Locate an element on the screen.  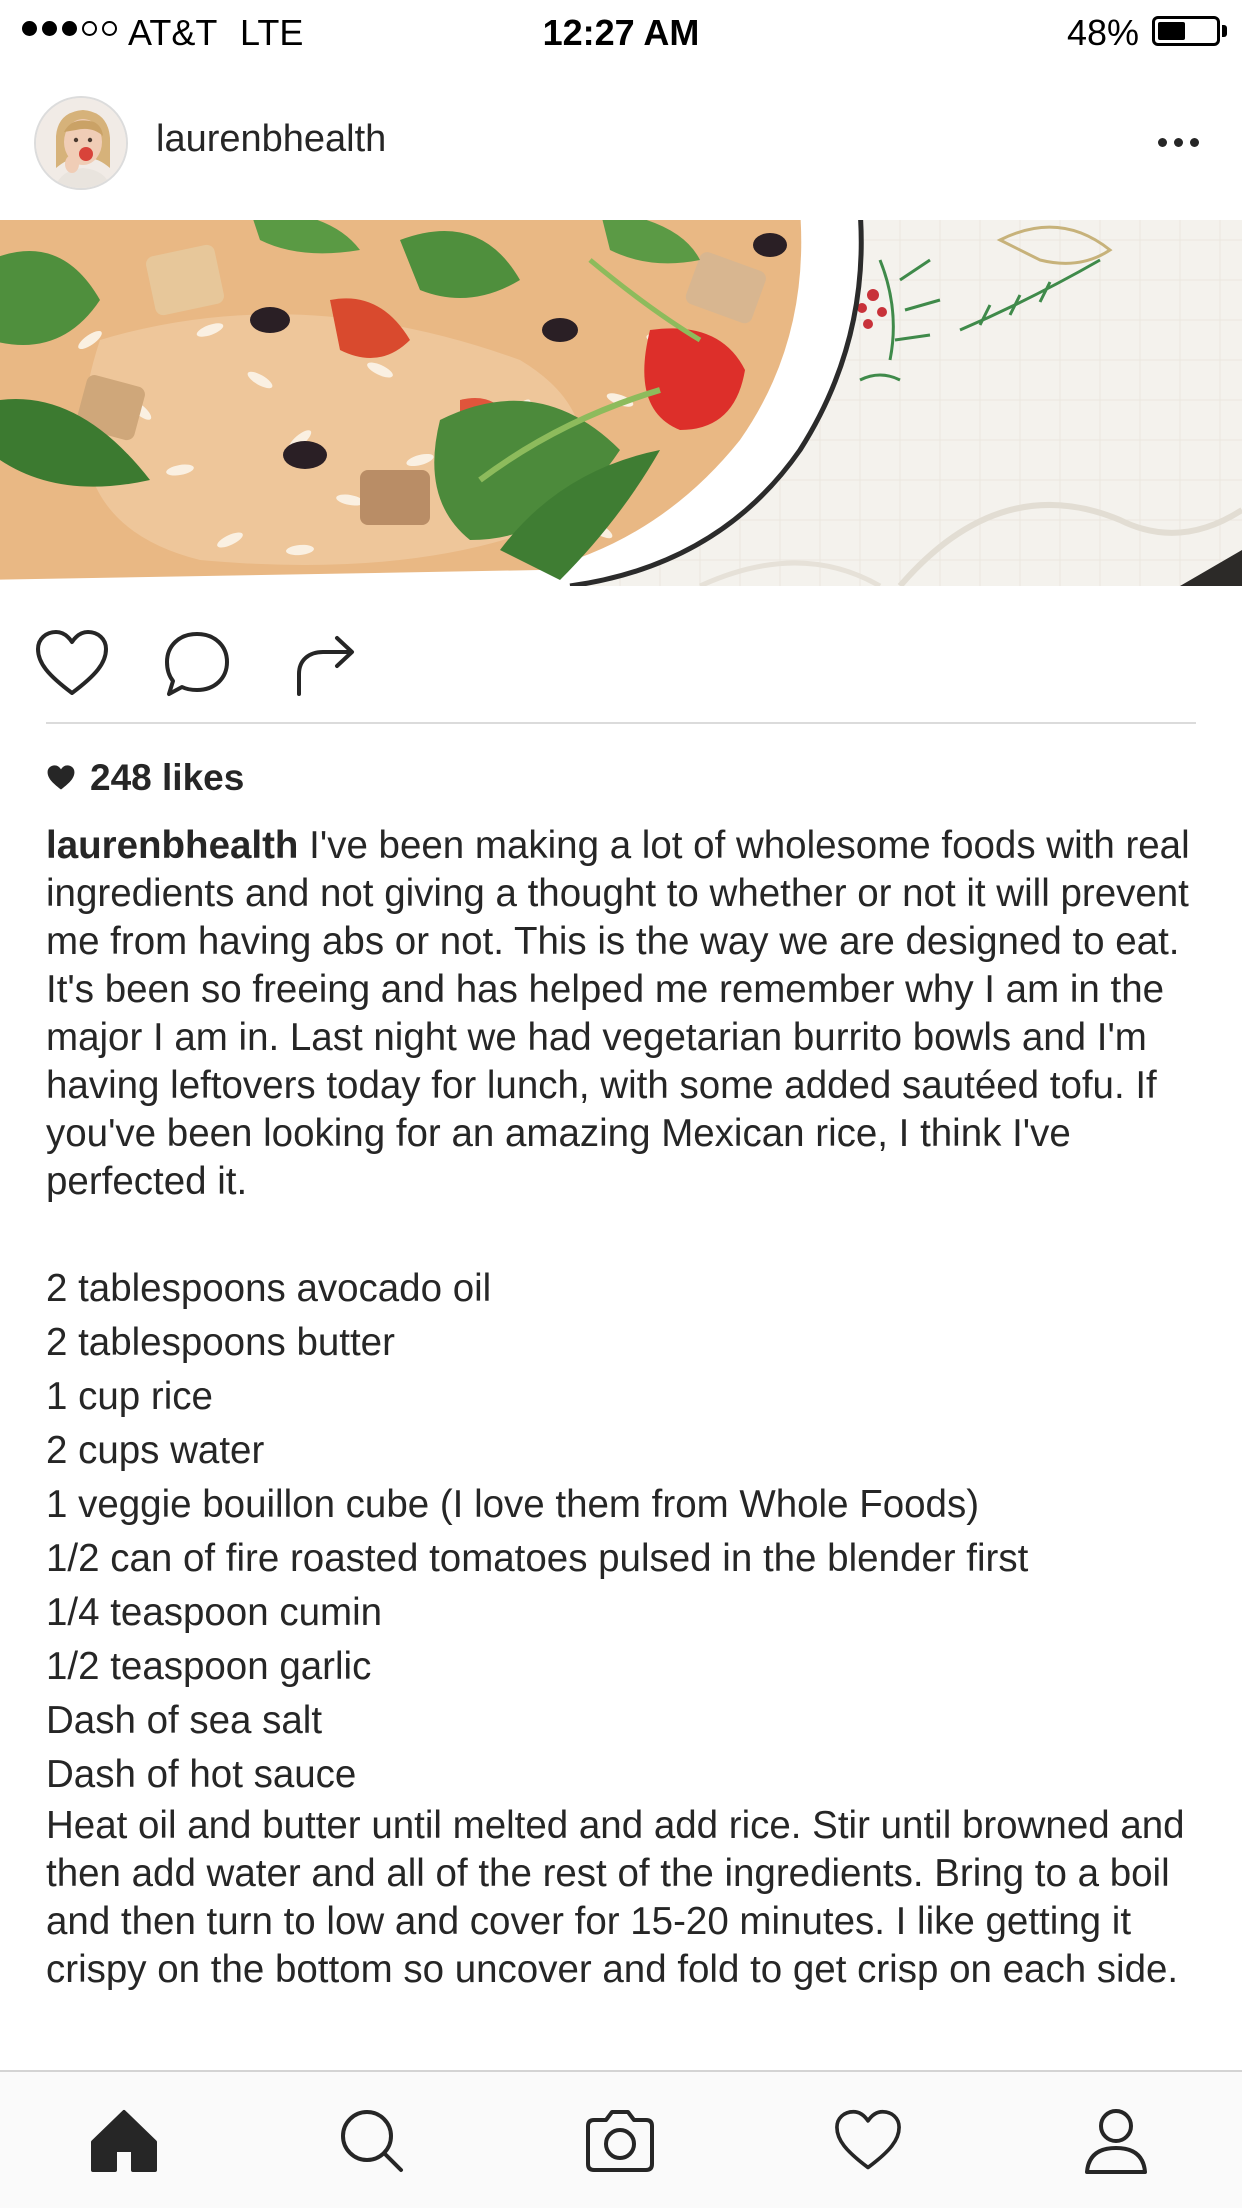
comment-icon is located at coordinates (197, 664).